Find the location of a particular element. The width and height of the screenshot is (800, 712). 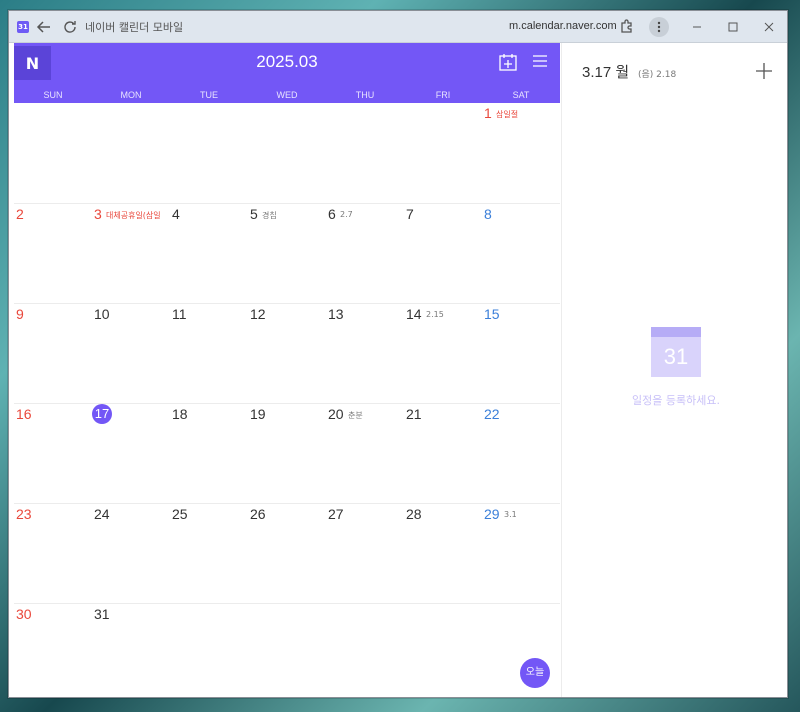

weekday-label: WED is located at coordinates (287, 95).